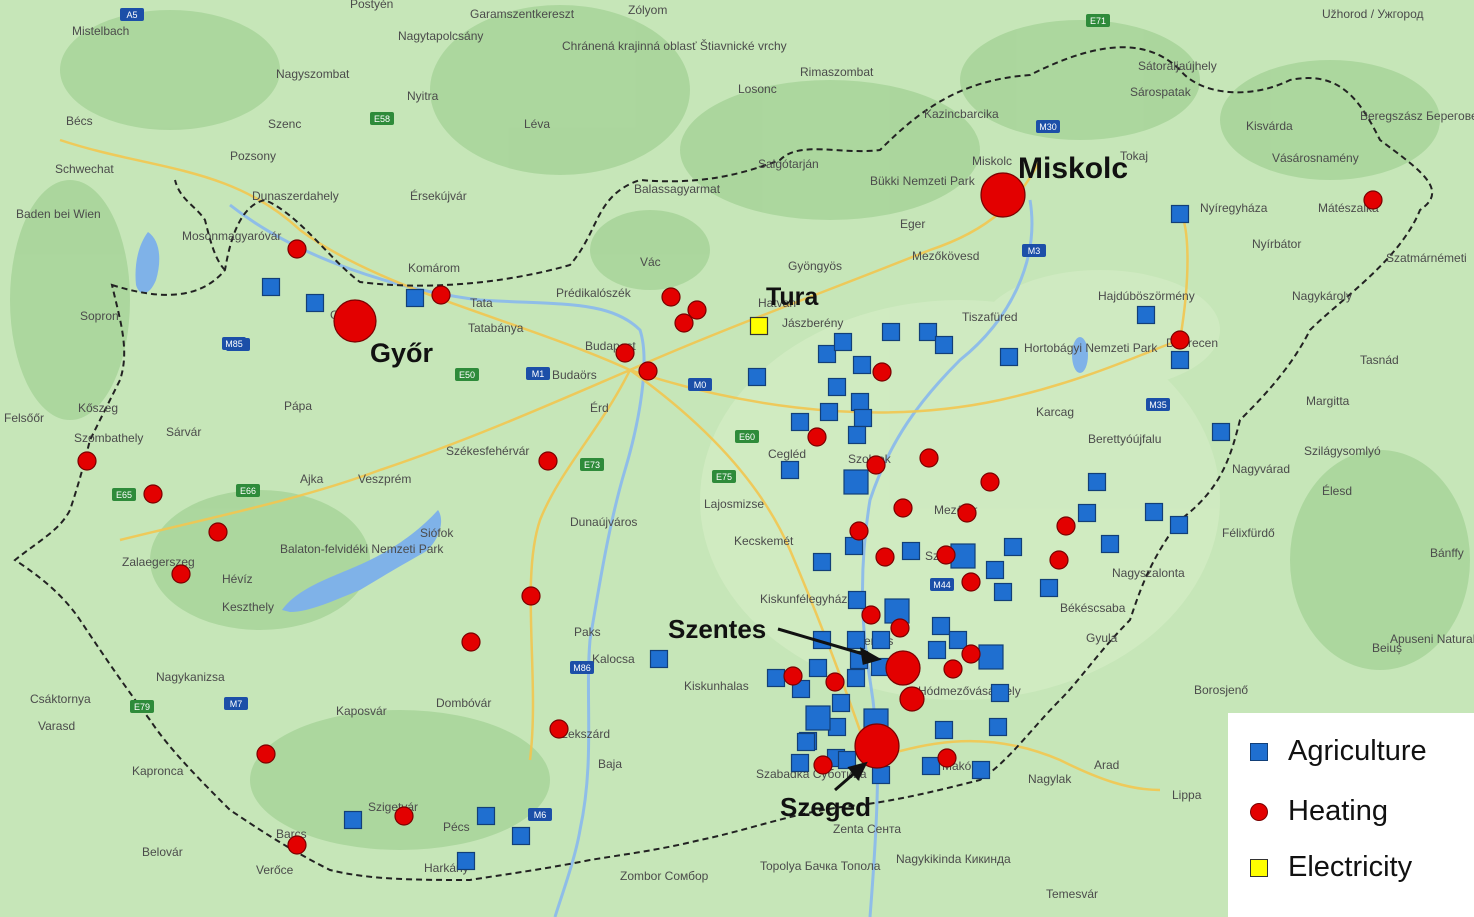  I want to click on place-label: Nagykároly, so click(1322, 296).